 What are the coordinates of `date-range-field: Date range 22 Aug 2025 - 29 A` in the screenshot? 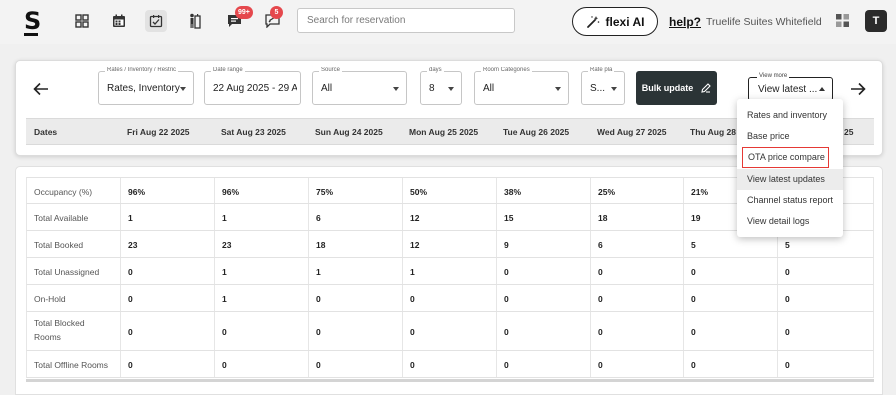 It's located at (252, 86).